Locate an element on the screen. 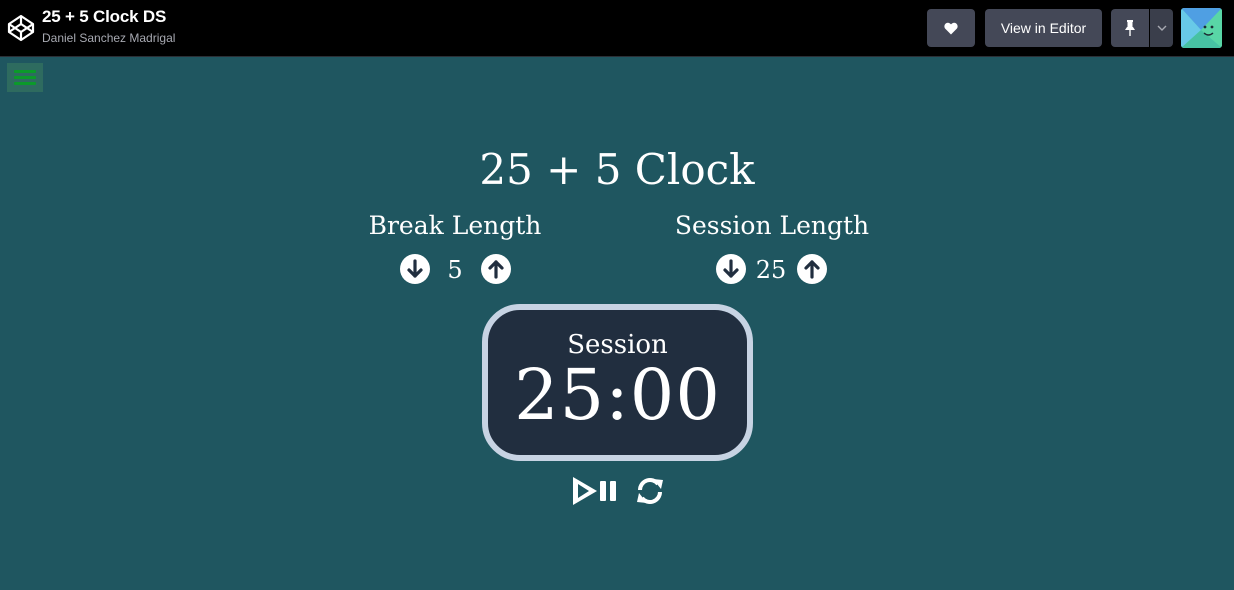 The width and height of the screenshot is (1234, 590). break-increment-button is located at coordinates (496, 269).